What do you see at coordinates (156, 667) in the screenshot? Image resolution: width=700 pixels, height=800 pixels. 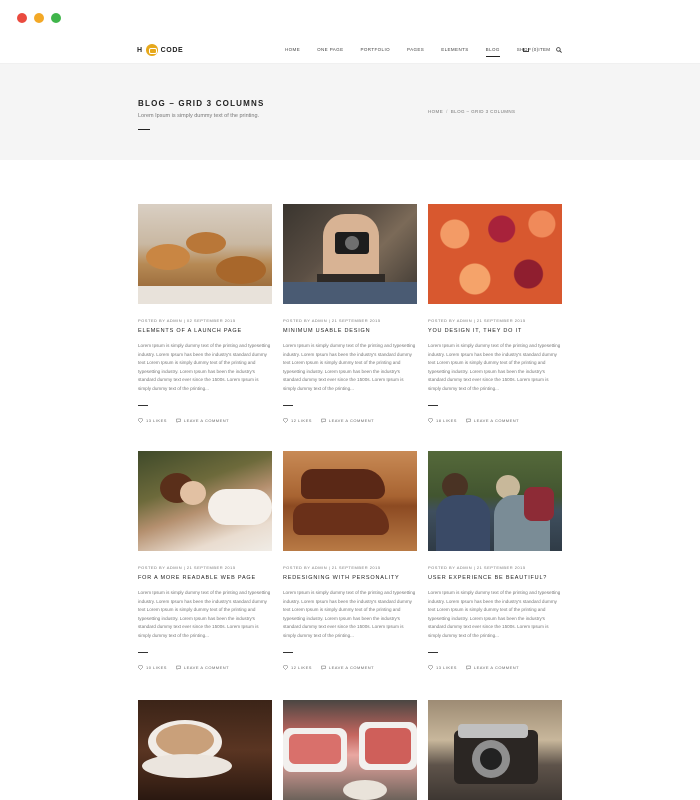 I see `like-count: 10 LIKES` at bounding box center [156, 667].